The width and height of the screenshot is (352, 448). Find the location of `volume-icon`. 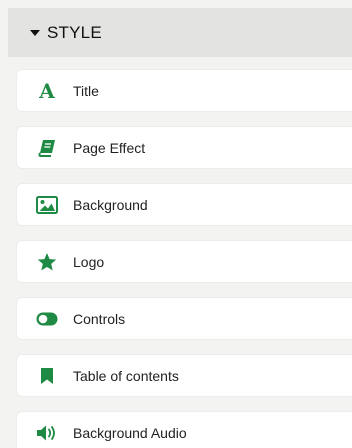

volume-icon is located at coordinates (47, 433).